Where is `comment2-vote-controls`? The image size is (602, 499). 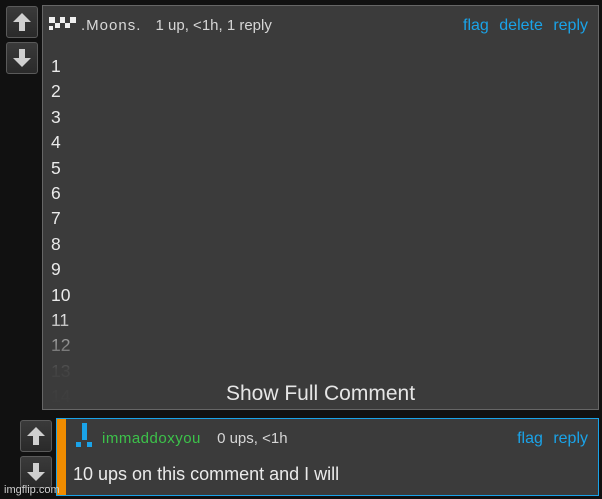
comment2-vote-controls is located at coordinates (36, 454).